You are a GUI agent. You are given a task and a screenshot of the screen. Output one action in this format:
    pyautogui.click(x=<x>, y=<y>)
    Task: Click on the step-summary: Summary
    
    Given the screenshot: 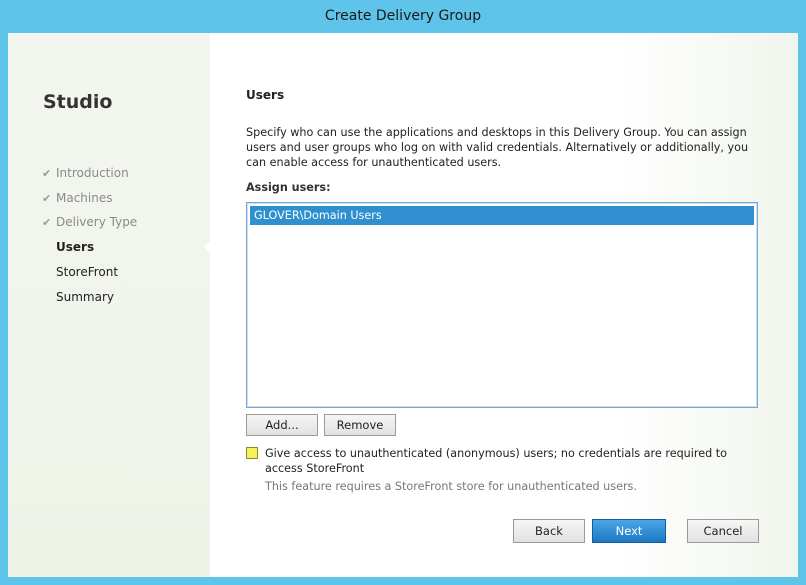 What is the action you would take?
    pyautogui.click(x=85, y=297)
    